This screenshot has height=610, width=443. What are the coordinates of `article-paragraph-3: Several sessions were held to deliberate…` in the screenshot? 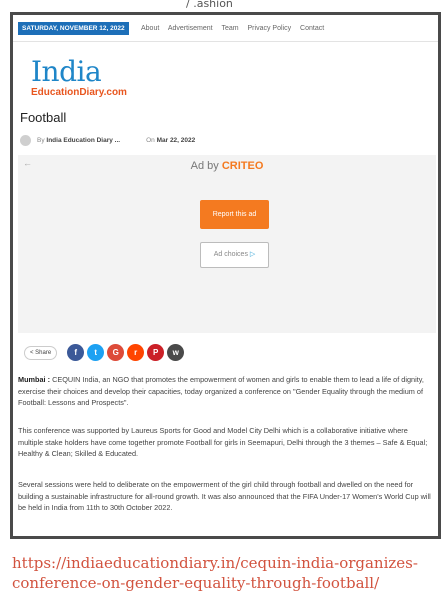 It's located at (224, 496).